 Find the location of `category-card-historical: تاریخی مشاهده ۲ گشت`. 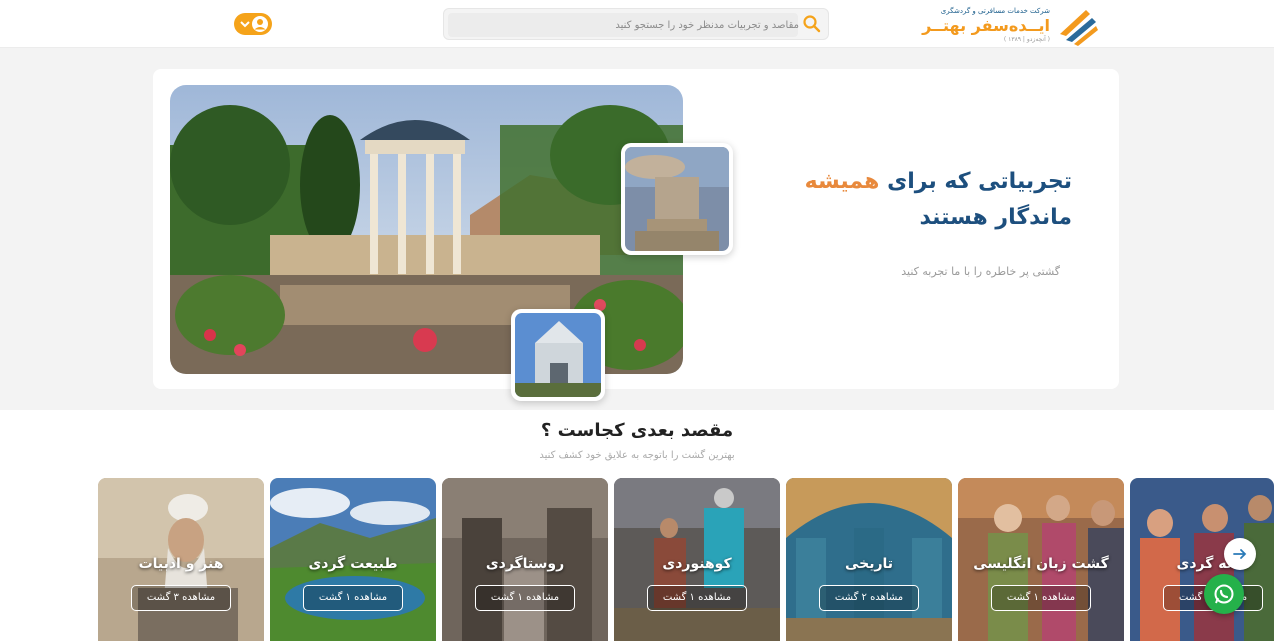

category-card-historical: تاریخی مشاهده ۲ گشت is located at coordinates (869, 559).